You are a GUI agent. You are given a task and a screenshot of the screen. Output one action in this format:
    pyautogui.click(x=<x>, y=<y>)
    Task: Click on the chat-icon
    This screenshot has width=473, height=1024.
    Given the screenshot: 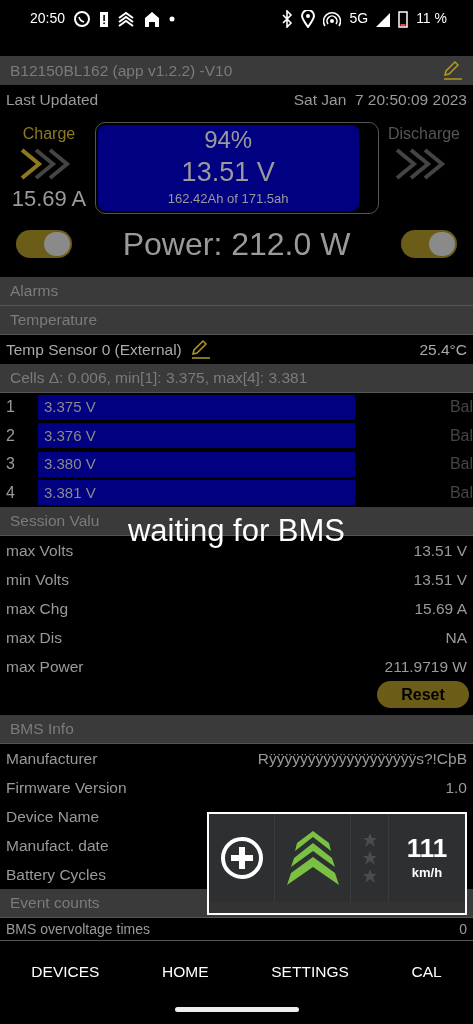 What is the action you would take?
    pyautogui.click(x=82, y=18)
    